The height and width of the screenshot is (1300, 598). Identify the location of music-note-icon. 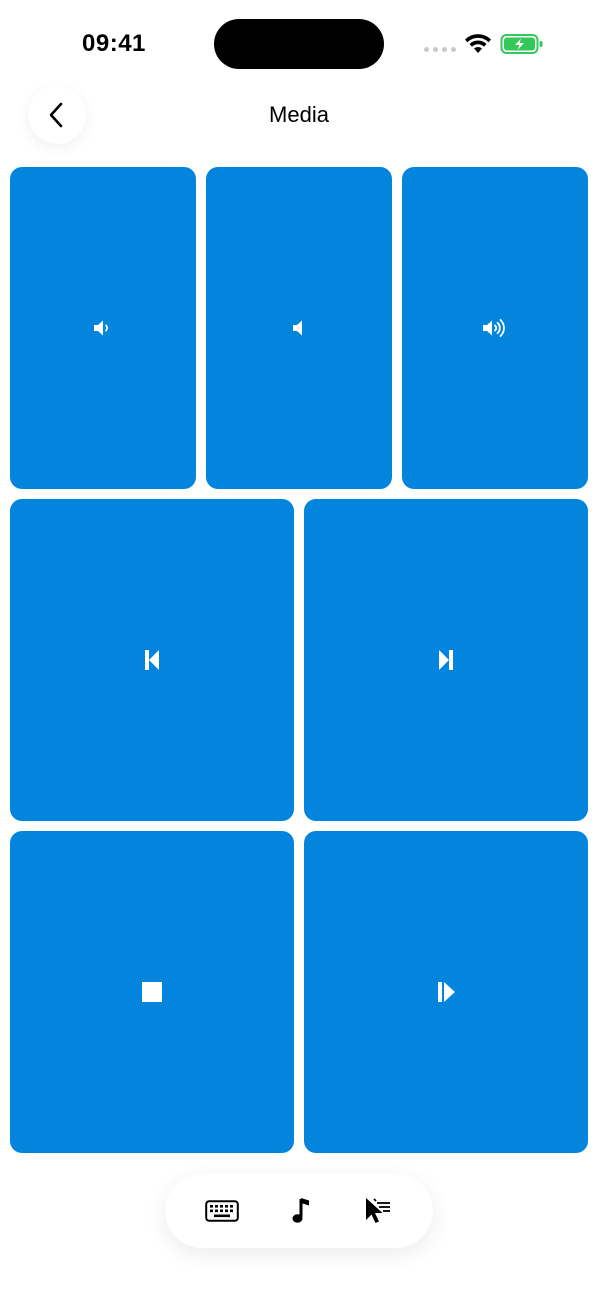
(300, 1210).